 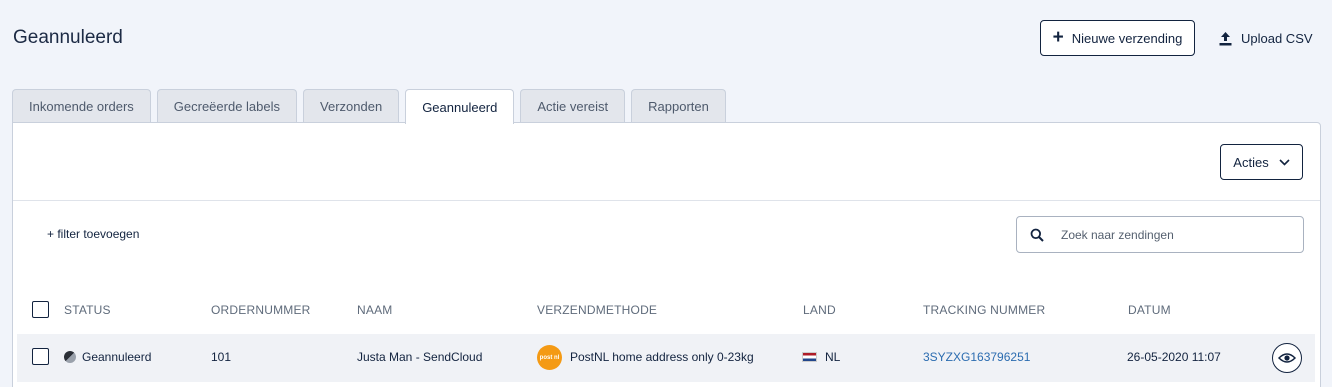 What do you see at coordinates (261, 310) in the screenshot?
I see `column-header-order-number: ORDERNUMMER` at bounding box center [261, 310].